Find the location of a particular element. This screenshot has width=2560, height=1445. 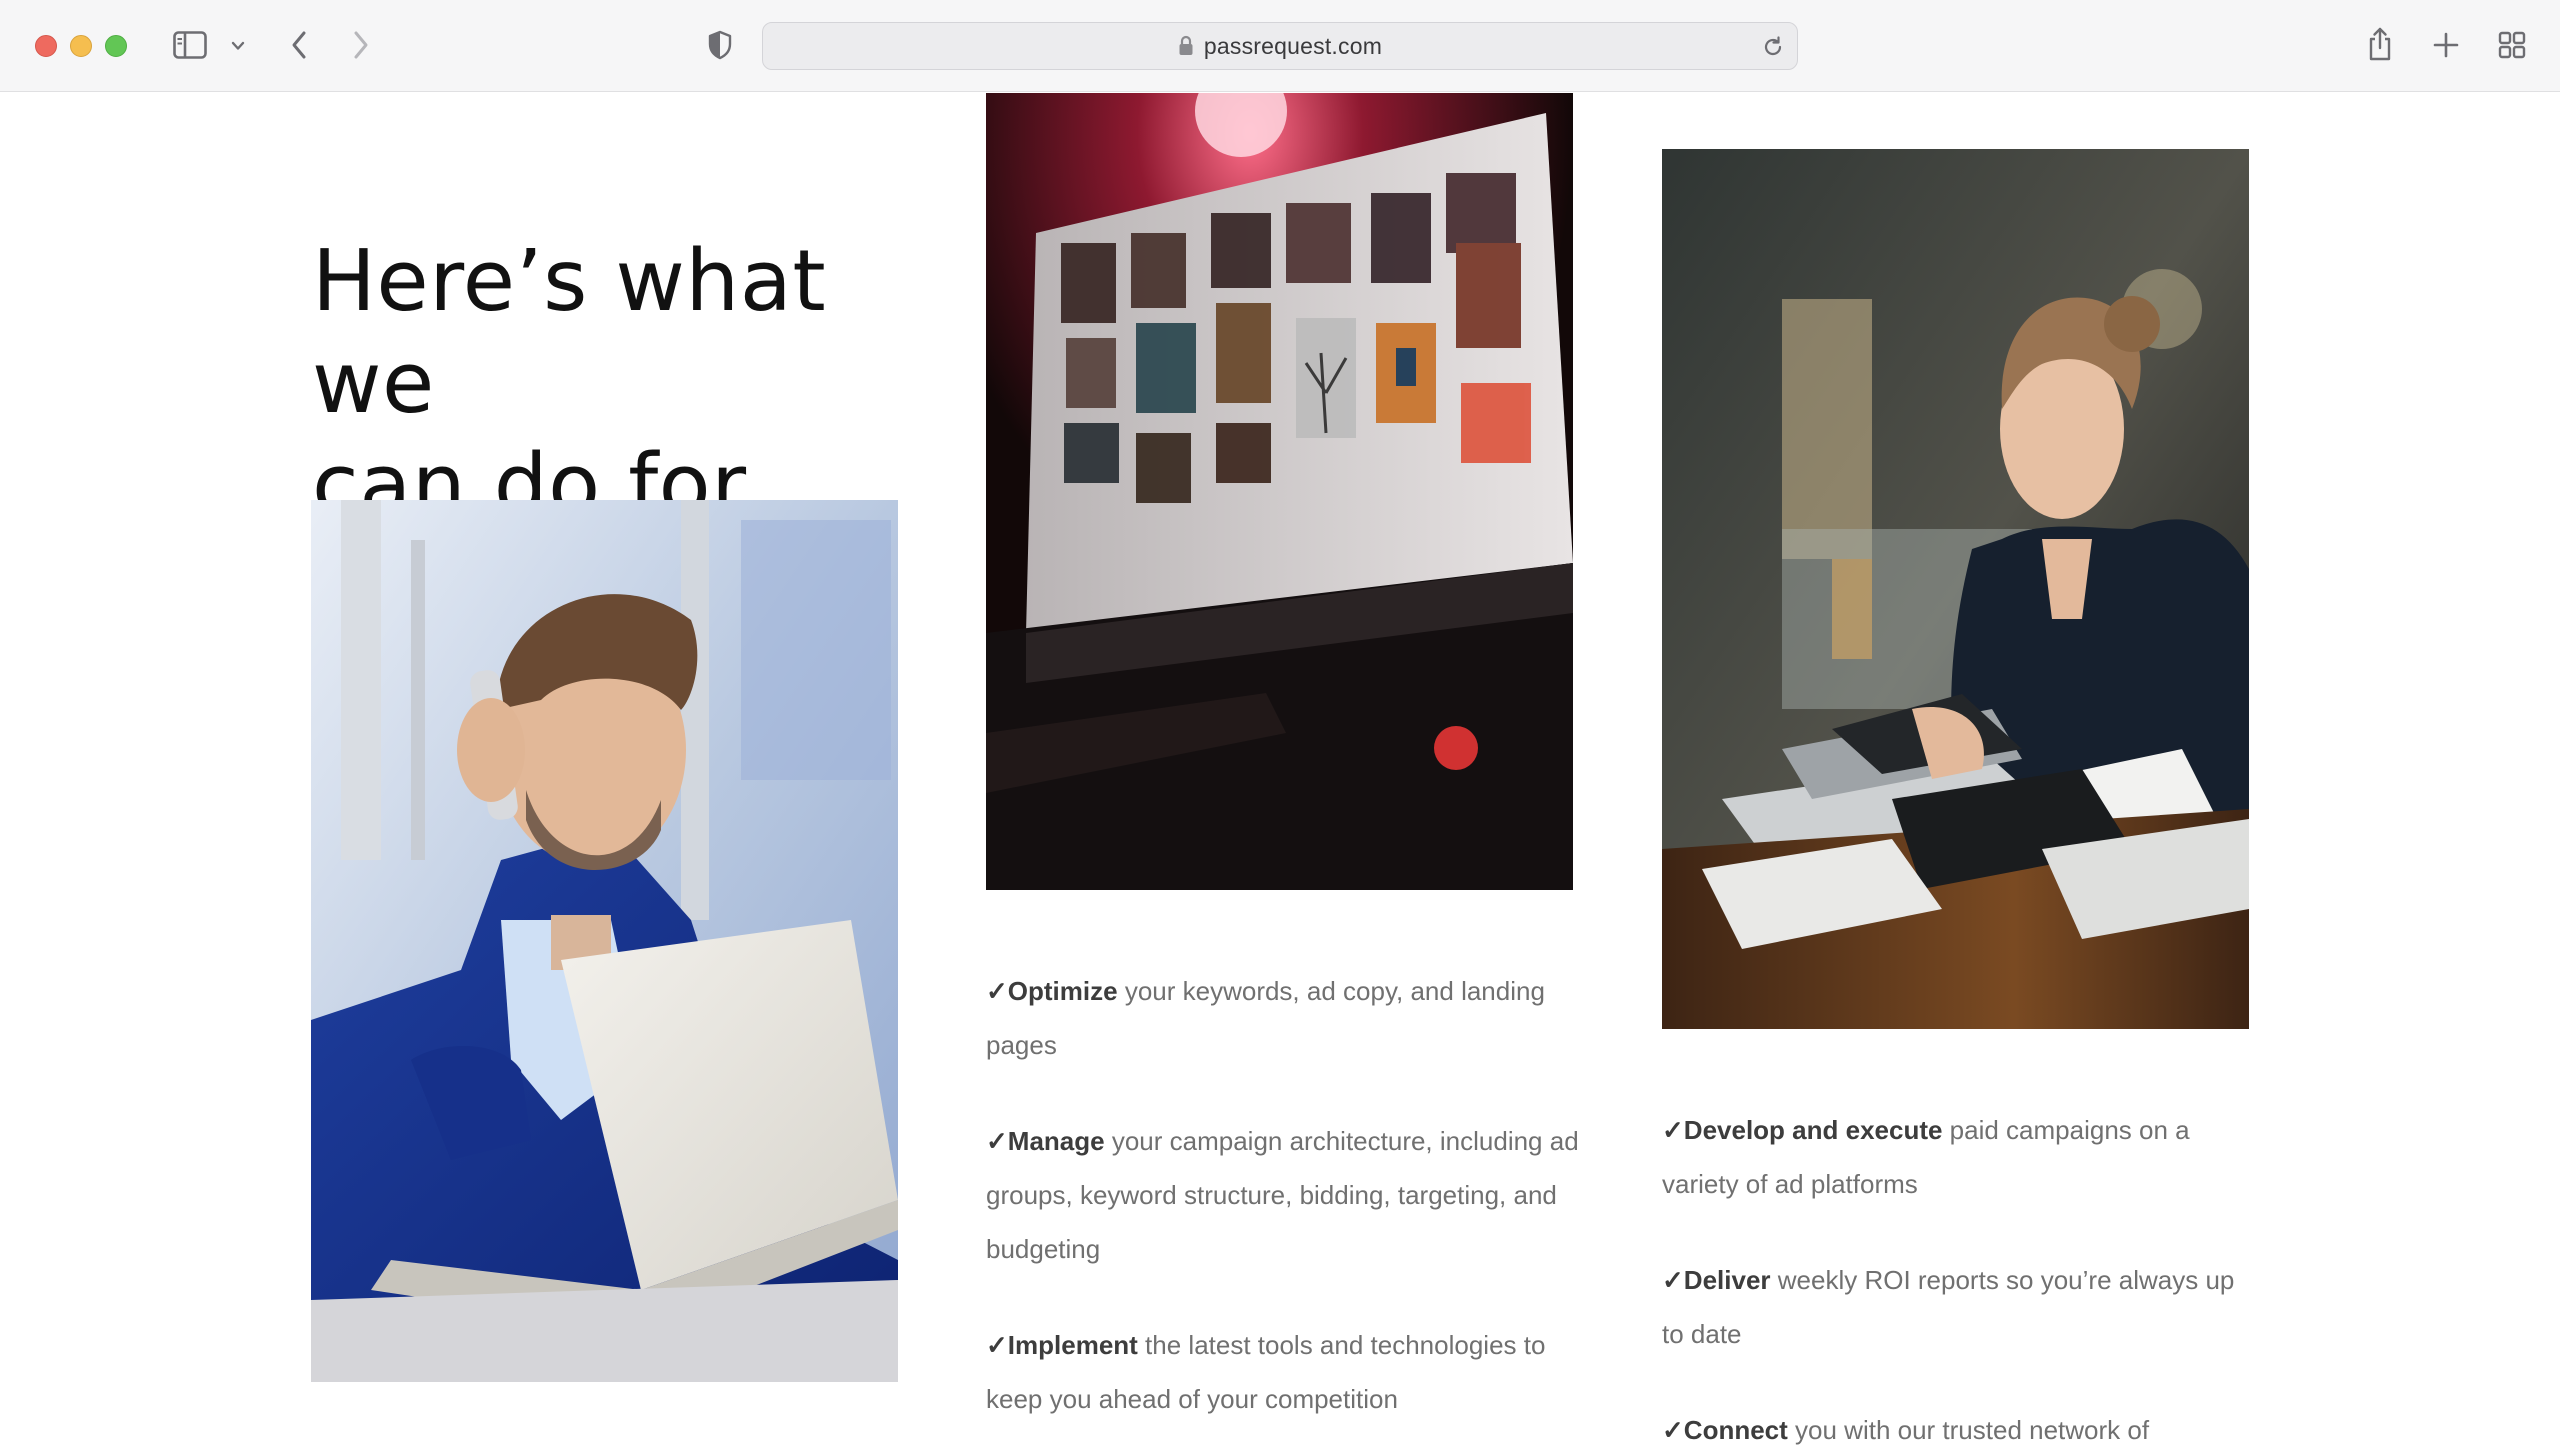

feature-title: Implement is located at coordinates (1072, 1345).